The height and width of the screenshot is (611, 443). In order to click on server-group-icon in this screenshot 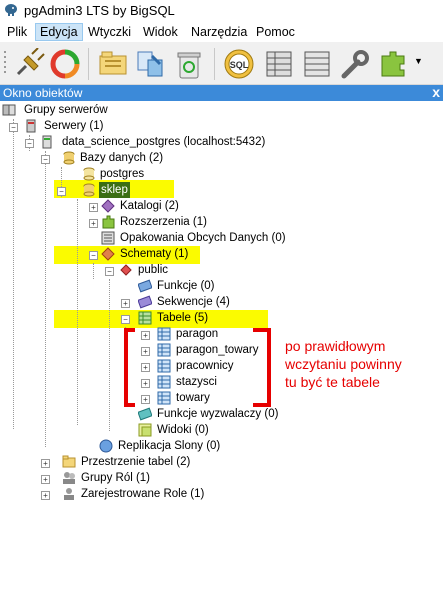, I will do `click(9, 110)`.